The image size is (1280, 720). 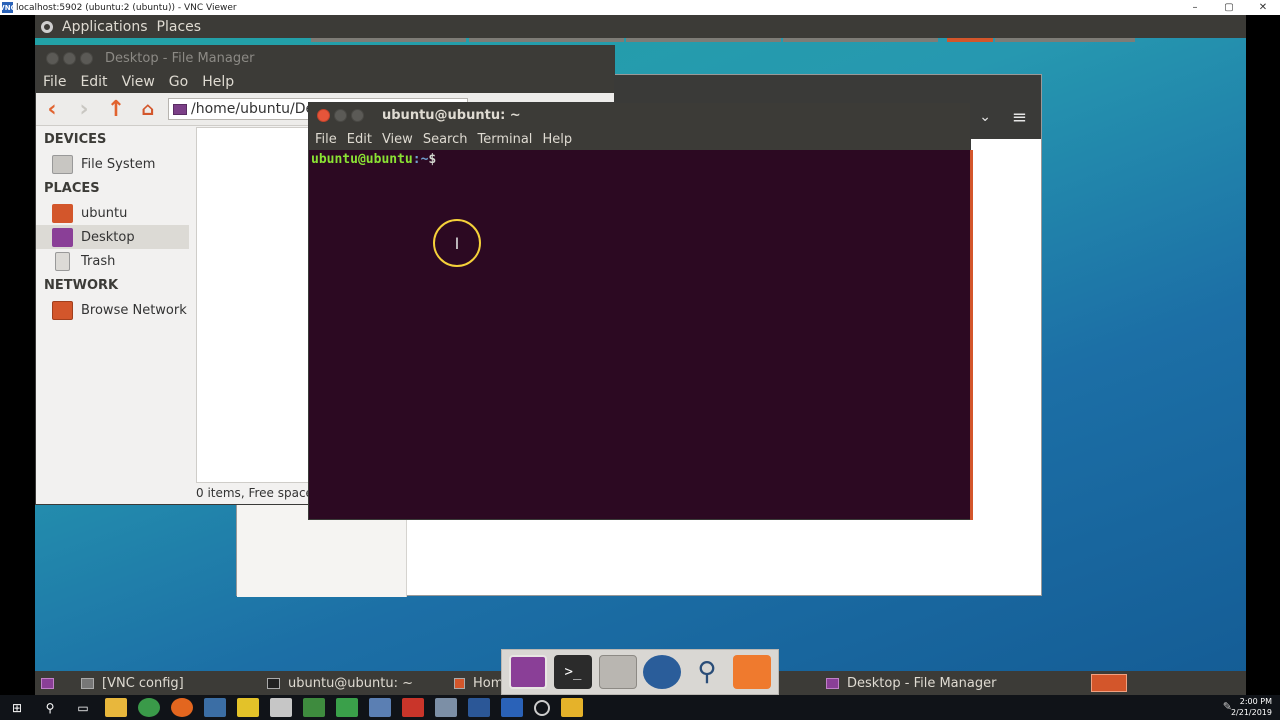 What do you see at coordinates (116, 707) in the screenshot?
I see `file-explorer-icon` at bounding box center [116, 707].